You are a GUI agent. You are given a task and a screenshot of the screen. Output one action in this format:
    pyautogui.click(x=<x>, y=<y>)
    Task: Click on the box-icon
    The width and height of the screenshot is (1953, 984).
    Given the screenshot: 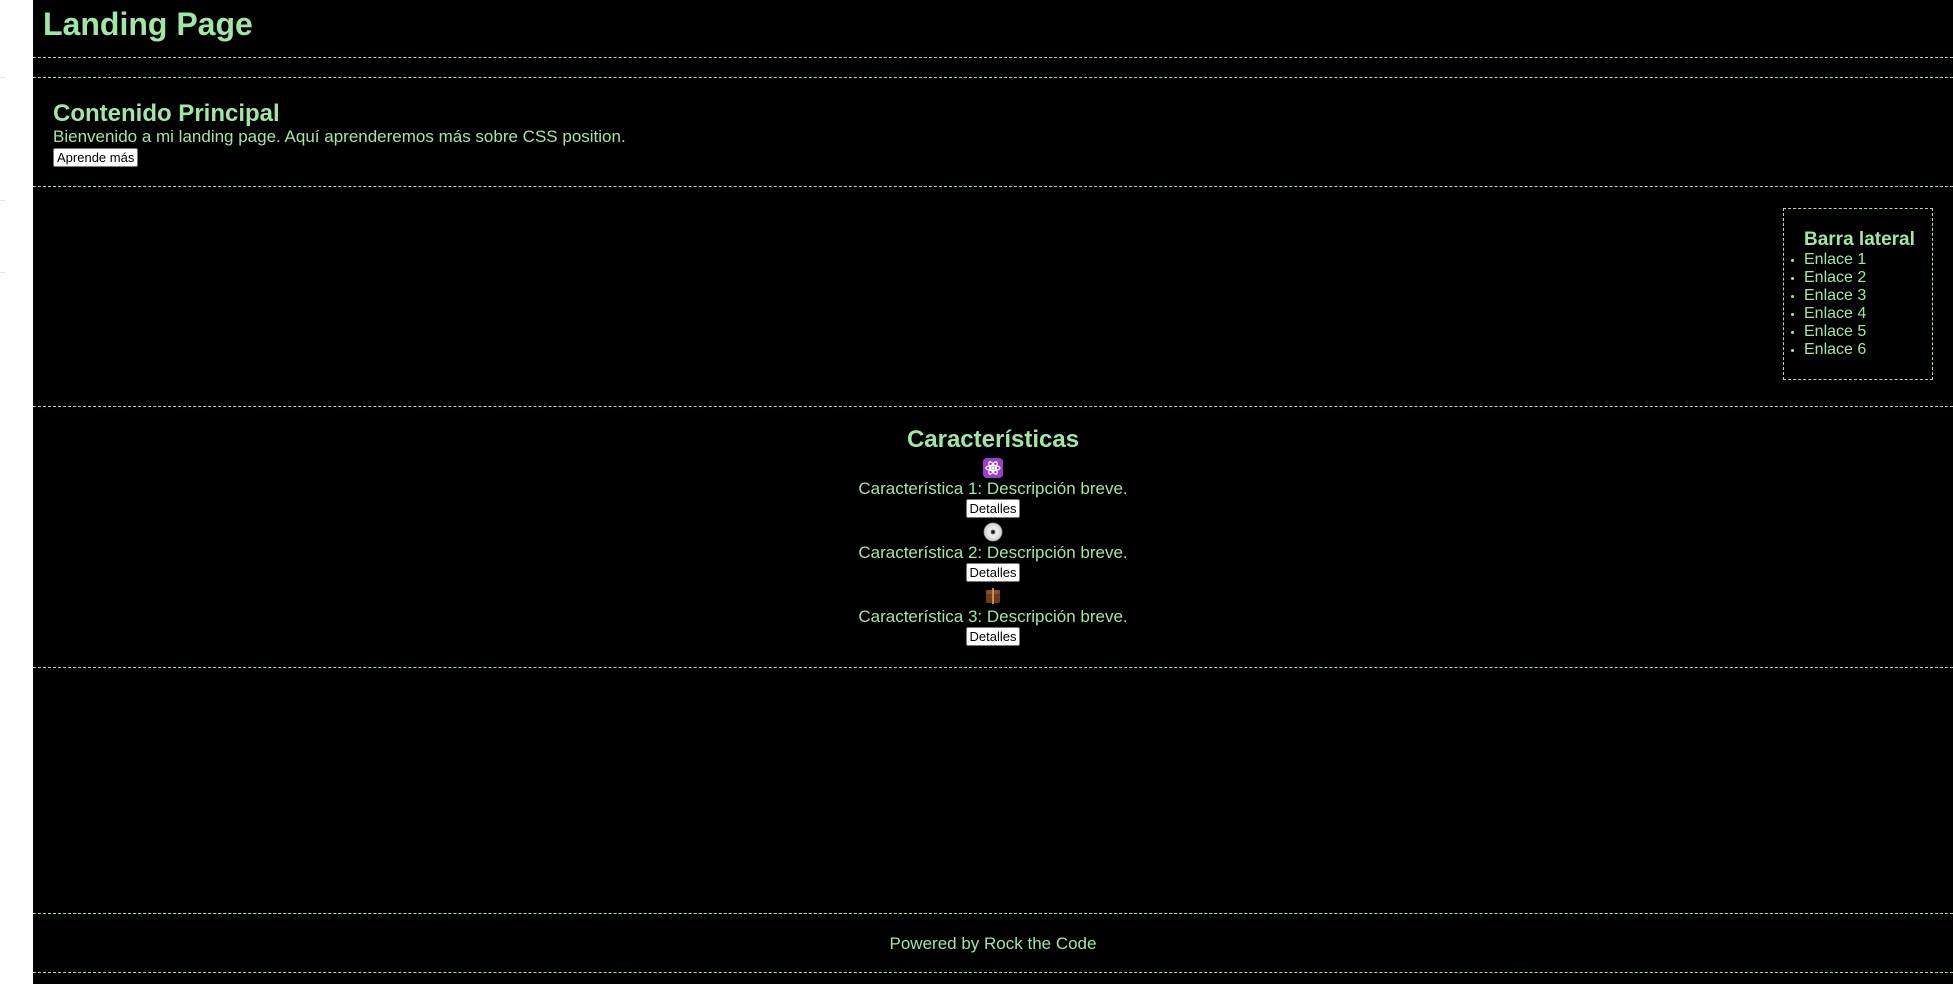 What is the action you would take?
    pyautogui.click(x=993, y=596)
    